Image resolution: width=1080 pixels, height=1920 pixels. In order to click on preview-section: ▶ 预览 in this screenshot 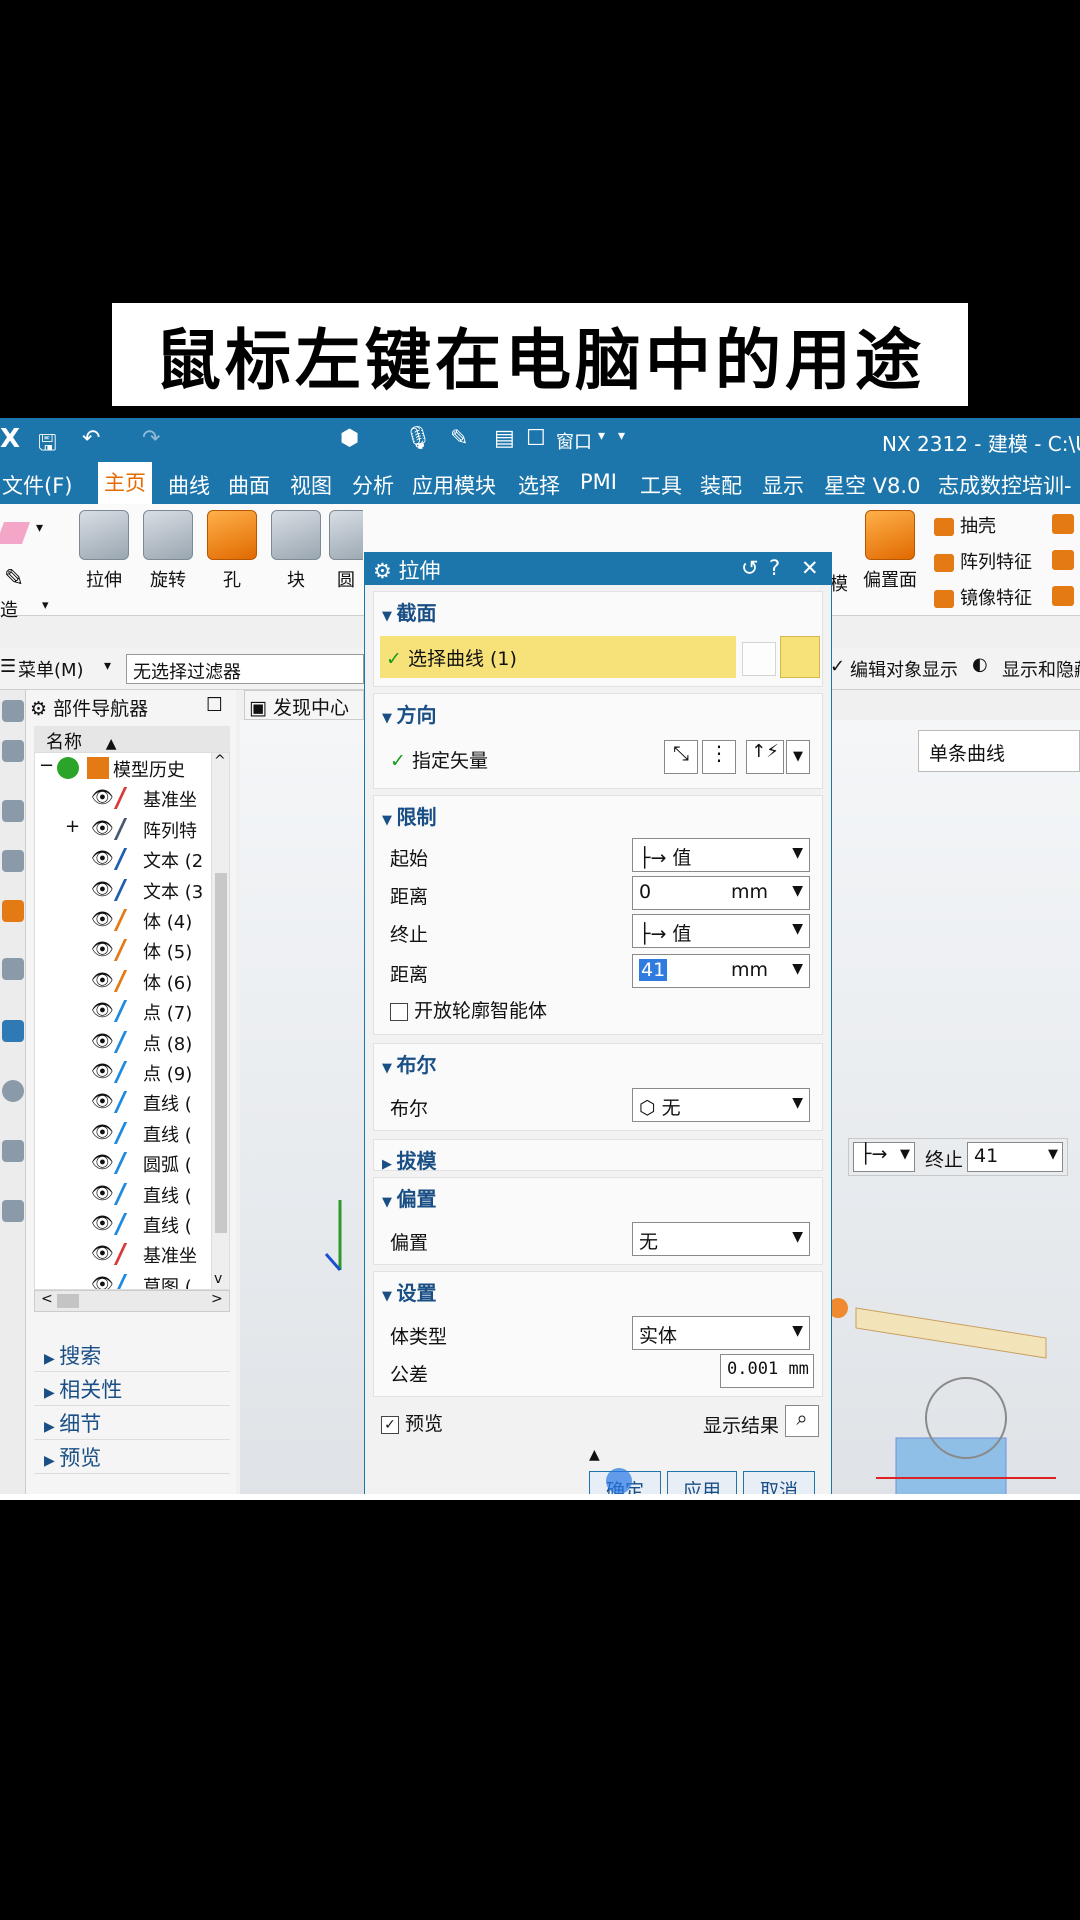, I will do `click(132, 1457)`.